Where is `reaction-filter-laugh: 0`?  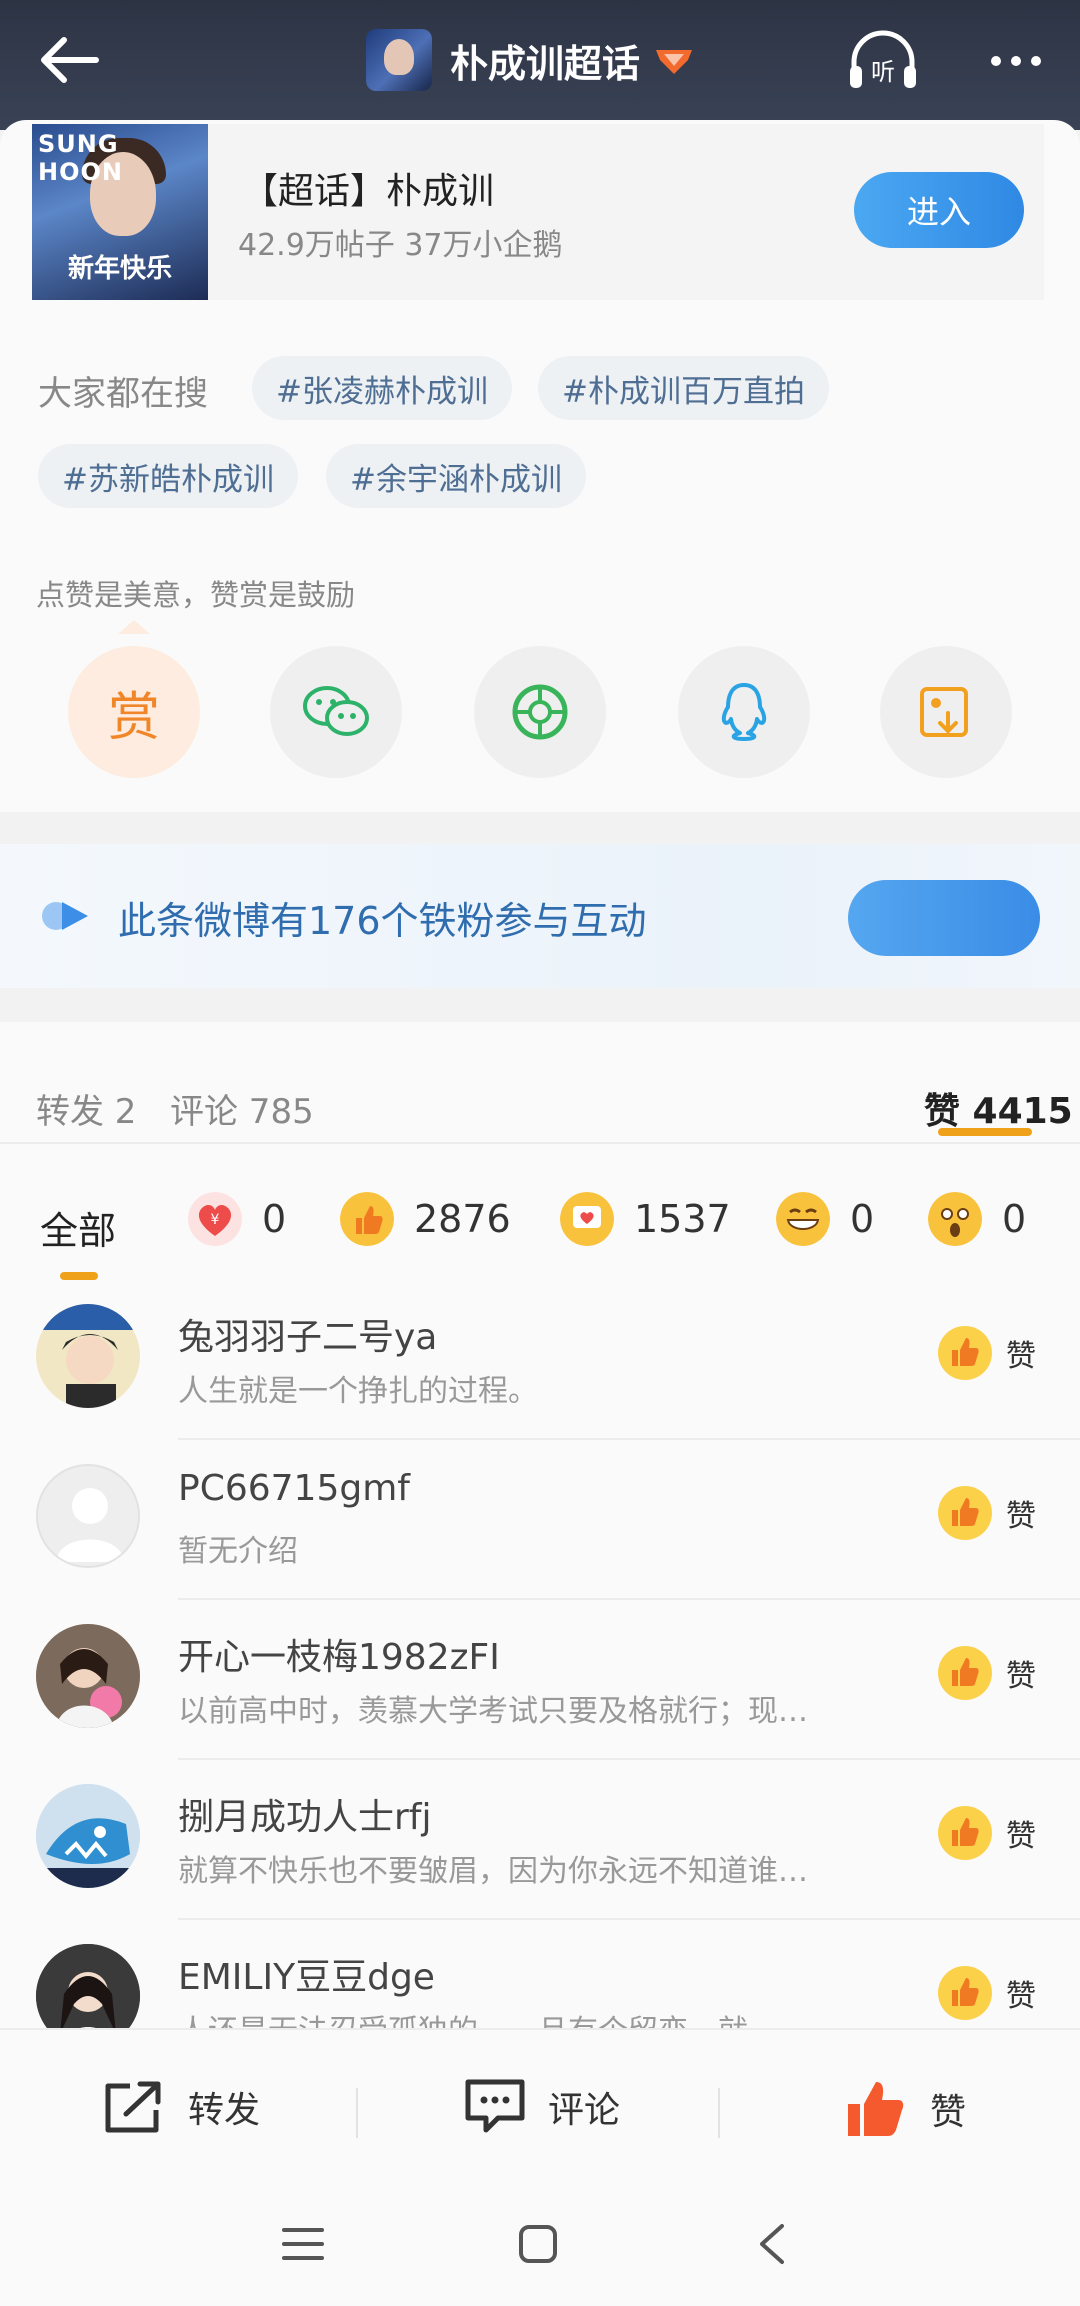 reaction-filter-laugh: 0 is located at coordinates (825, 1219).